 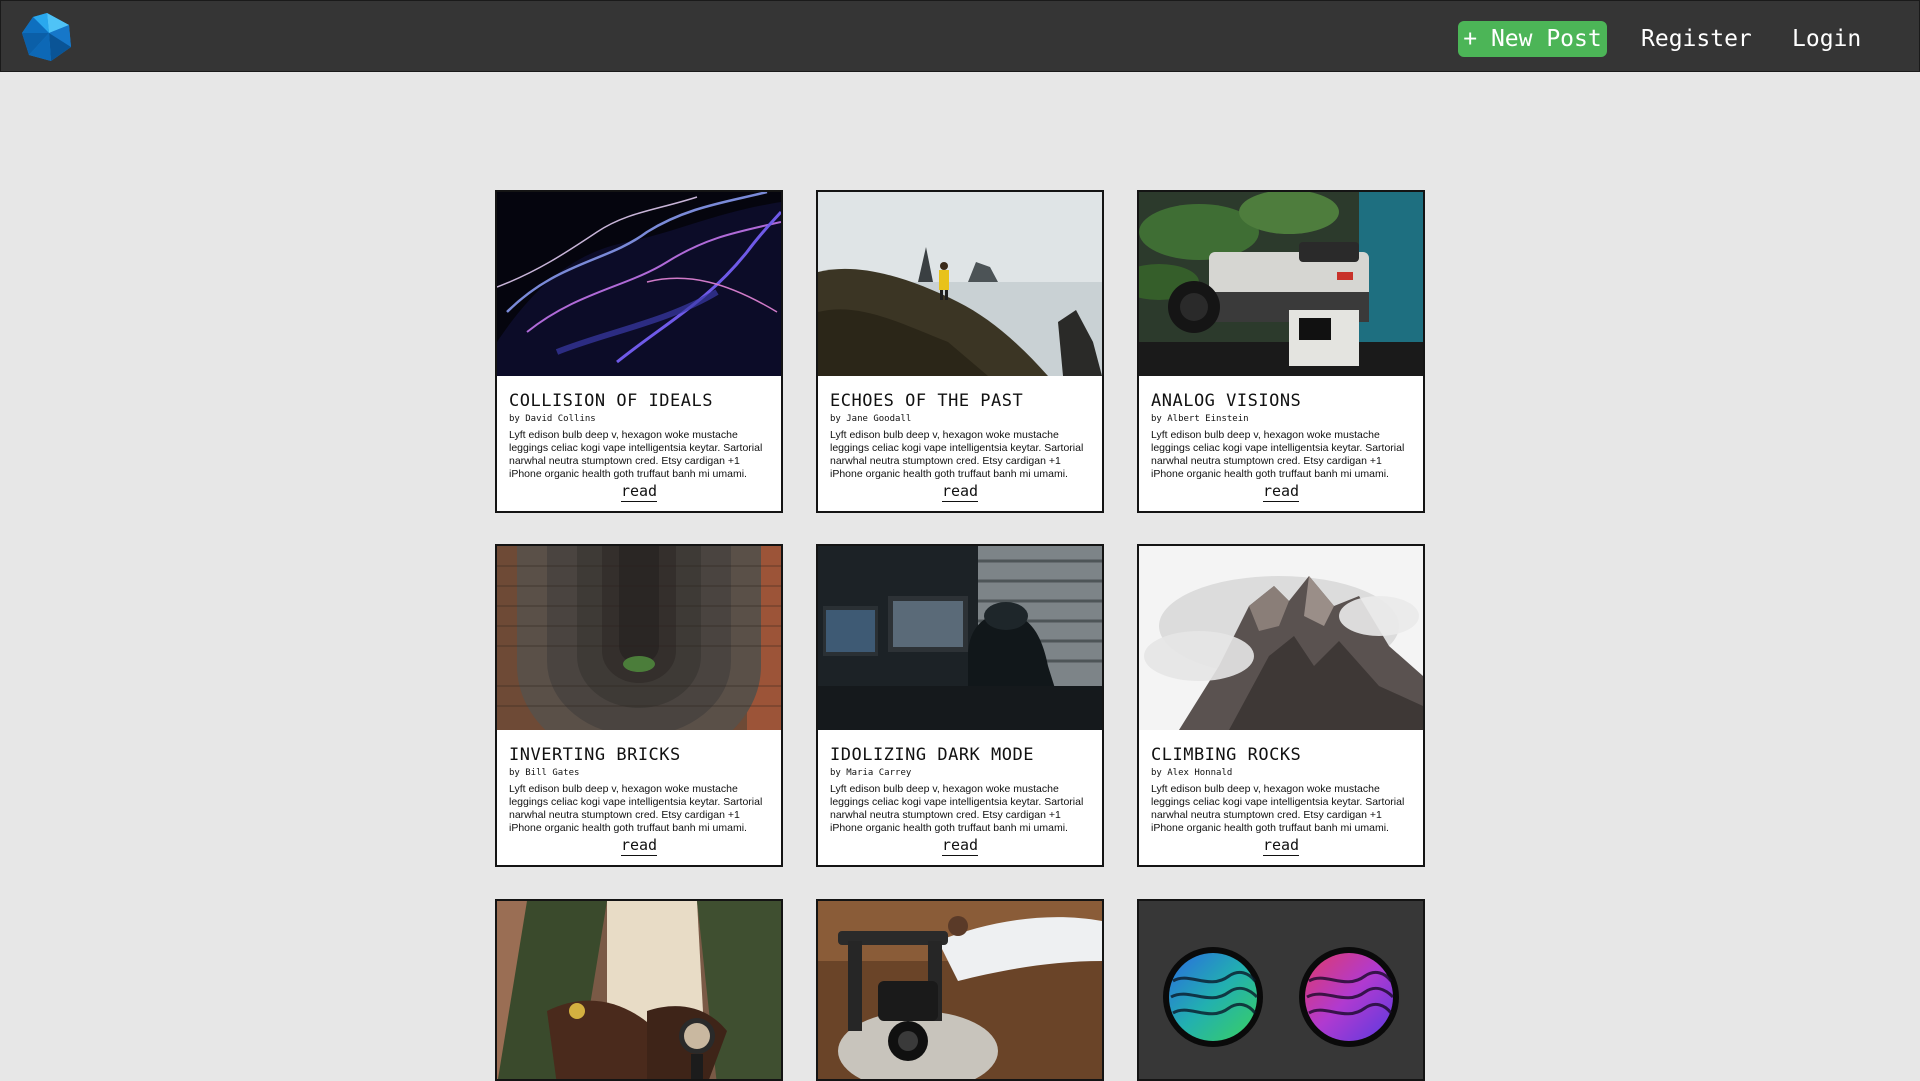 I want to click on post-author: by Maria Carrey, so click(x=871, y=773).